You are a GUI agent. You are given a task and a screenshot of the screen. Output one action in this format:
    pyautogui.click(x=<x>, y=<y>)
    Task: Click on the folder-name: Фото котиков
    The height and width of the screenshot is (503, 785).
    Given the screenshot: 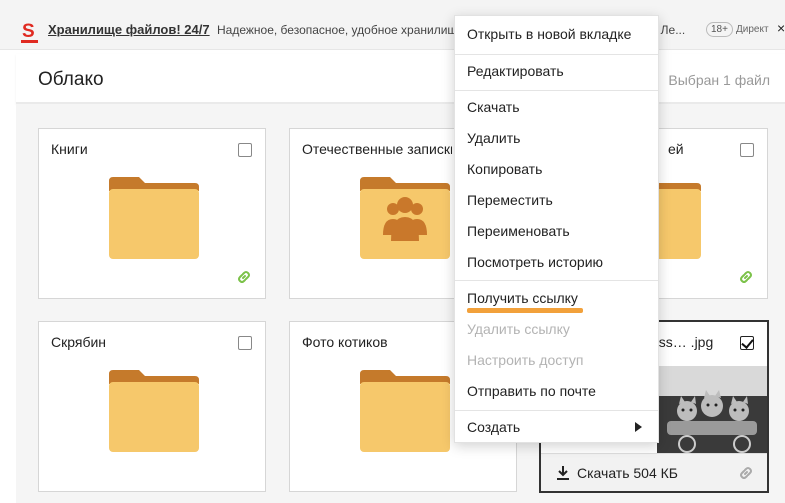 What is the action you would take?
    pyautogui.click(x=345, y=342)
    